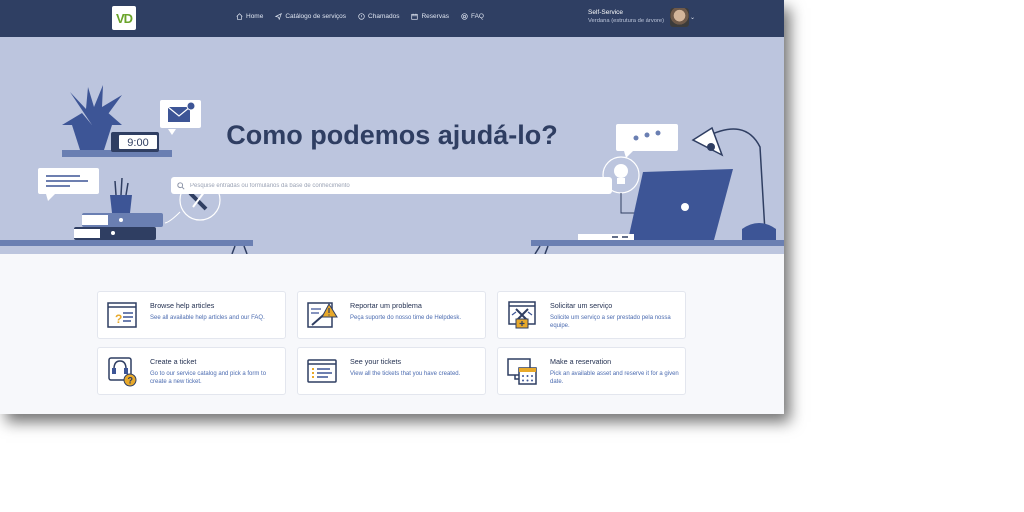 This screenshot has height=512, width=1024. Describe the element at coordinates (255, 16) in the screenshot. I see `nav-label: Home` at that location.